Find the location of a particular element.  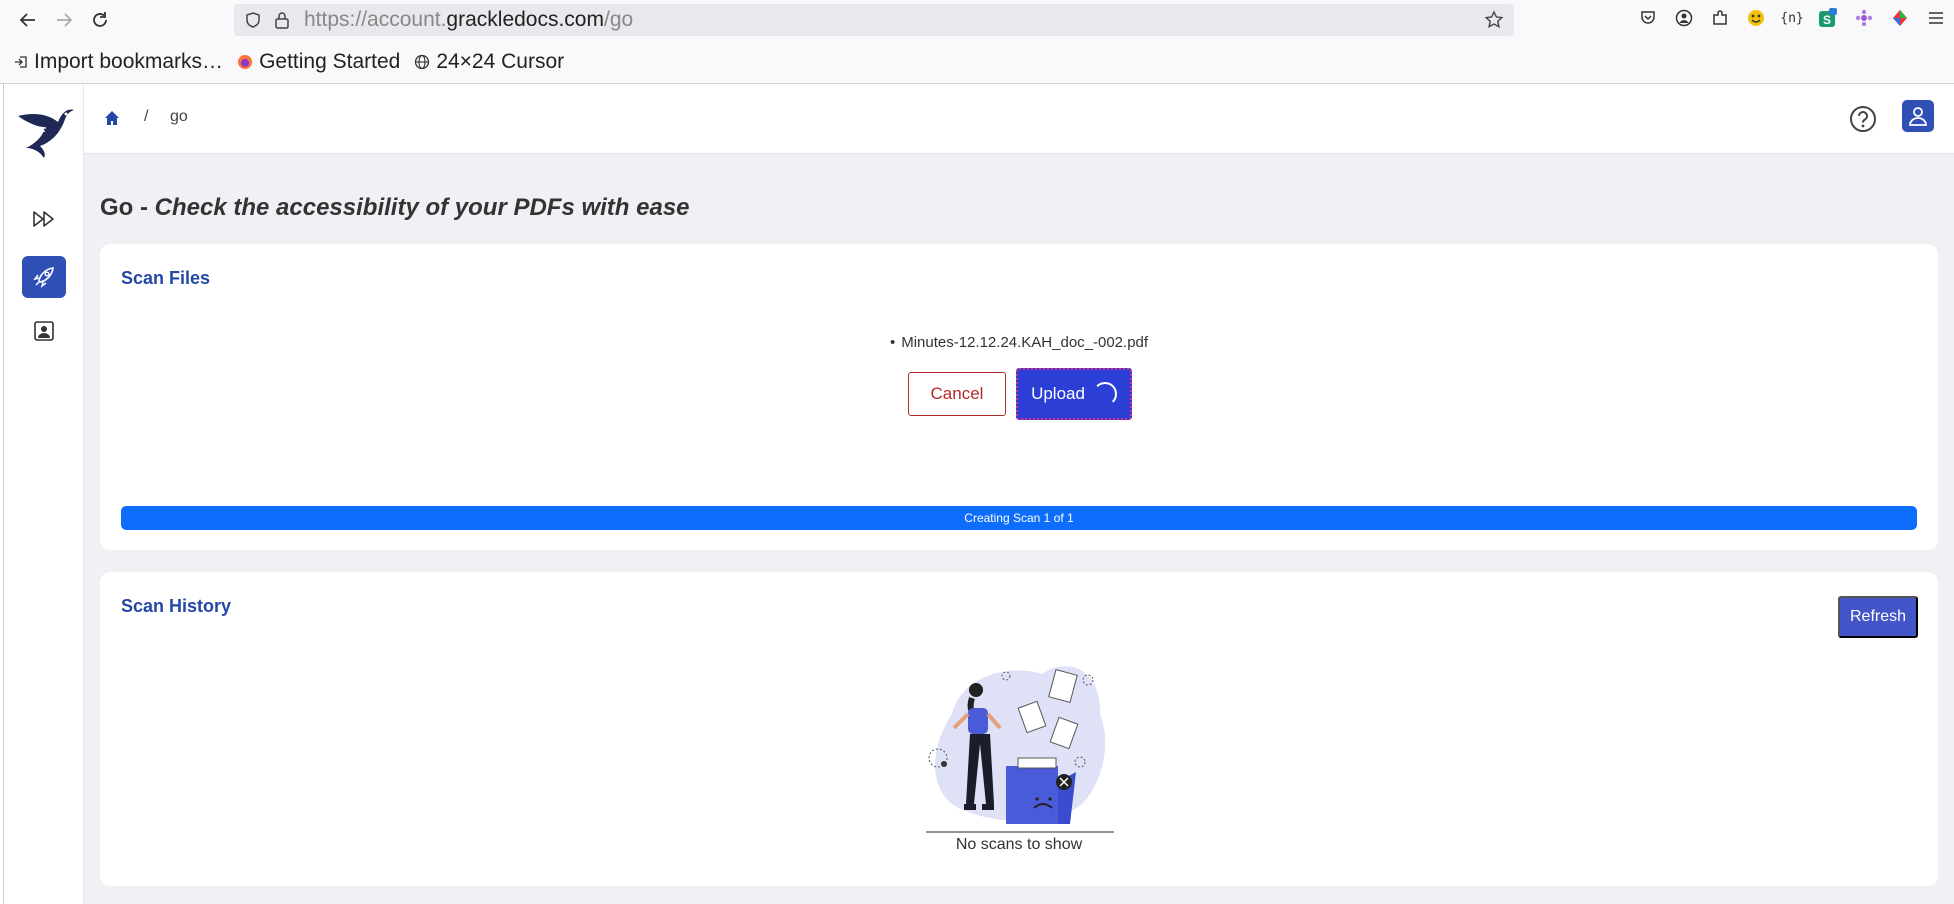

help-icon is located at coordinates (1863, 119).